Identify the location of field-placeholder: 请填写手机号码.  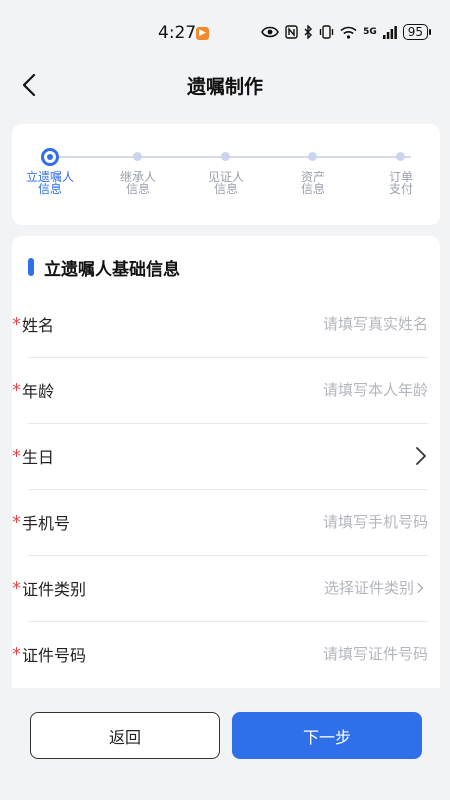
(375, 522).